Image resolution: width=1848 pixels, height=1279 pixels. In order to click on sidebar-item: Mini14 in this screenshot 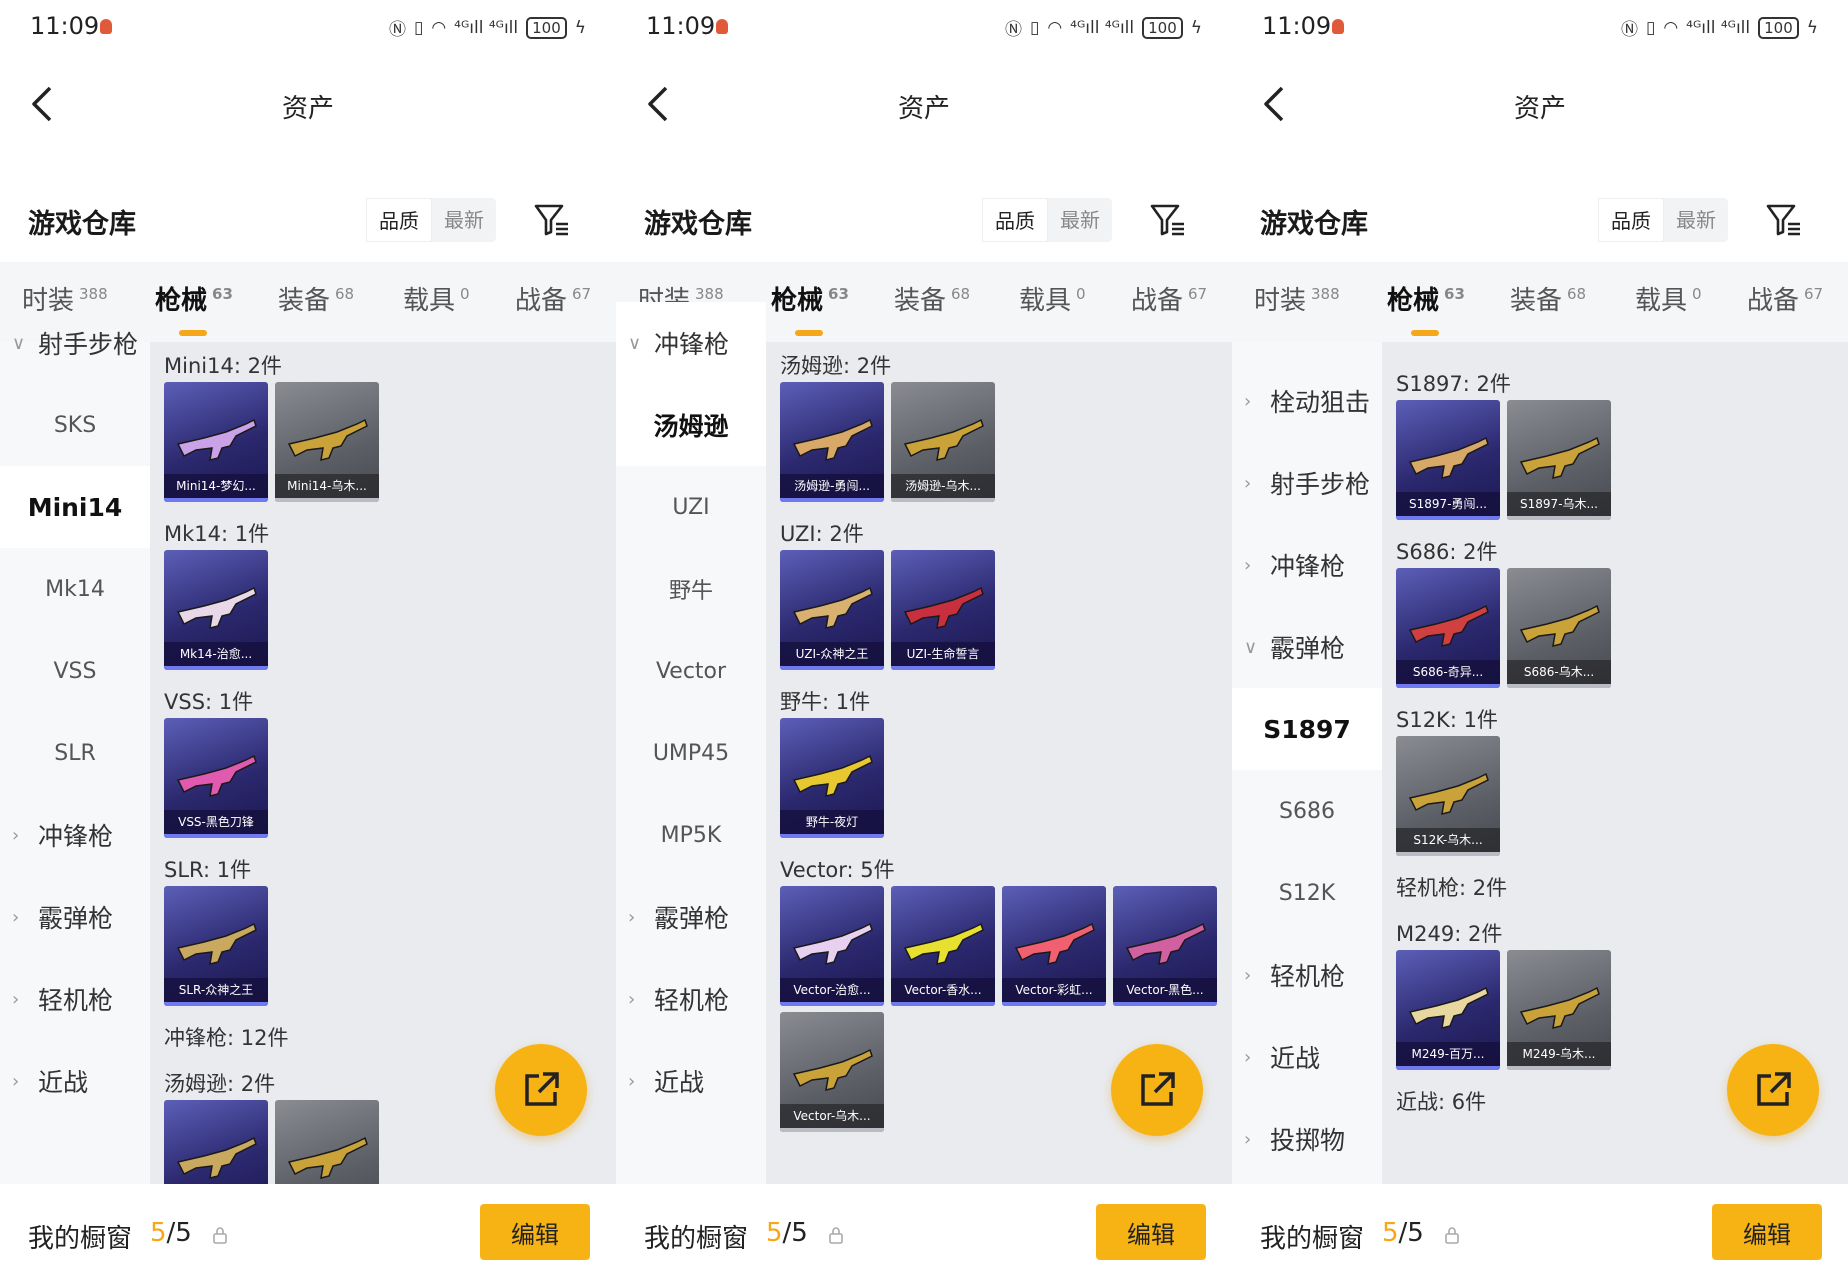, I will do `click(75, 507)`.